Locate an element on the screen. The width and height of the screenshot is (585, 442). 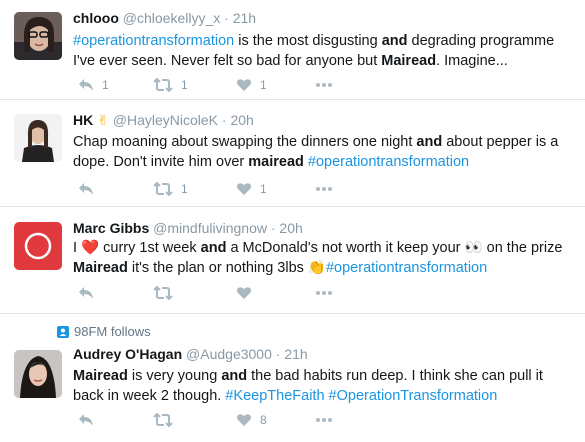
victory-hand-emoji: ✌ is located at coordinates (103, 120).